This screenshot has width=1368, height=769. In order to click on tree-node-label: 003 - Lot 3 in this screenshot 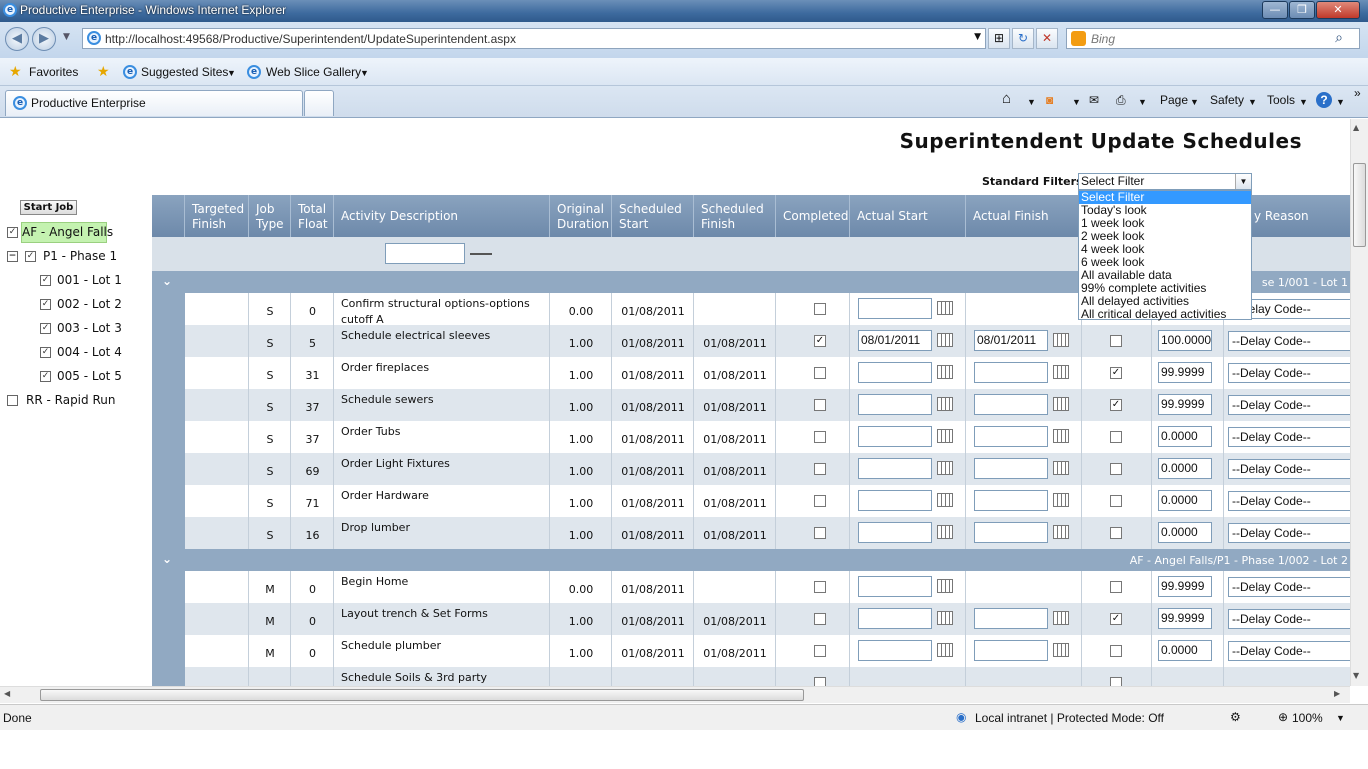, I will do `click(89, 328)`.